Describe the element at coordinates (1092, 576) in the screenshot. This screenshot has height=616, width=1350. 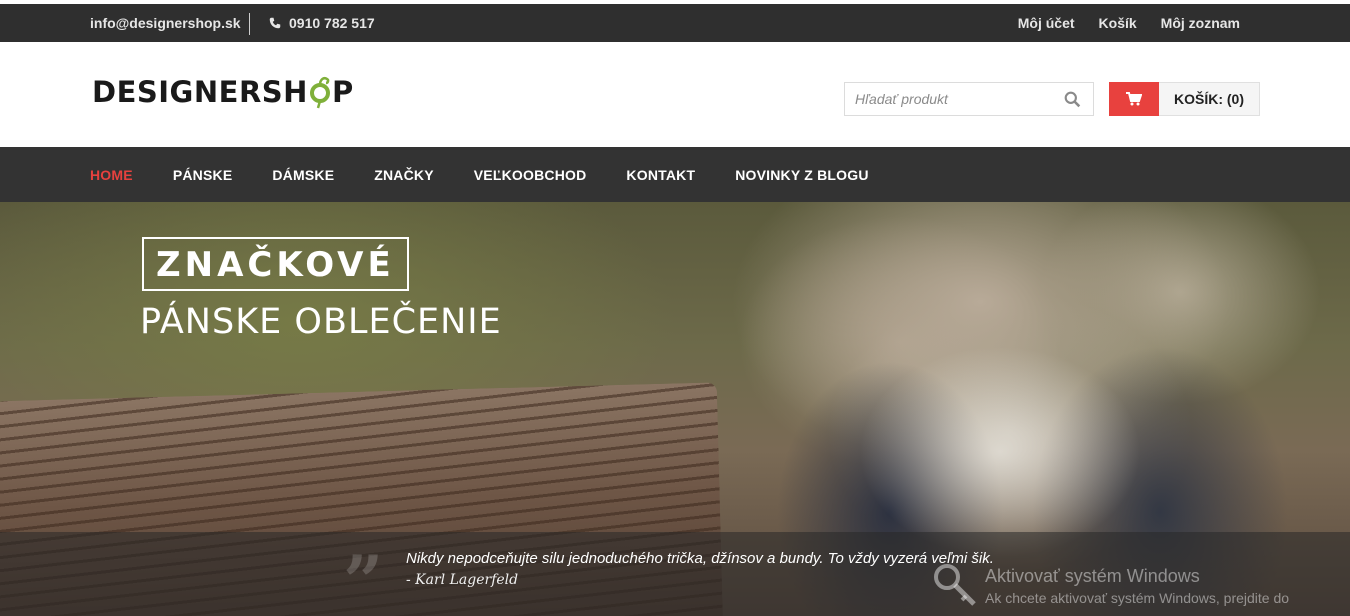
I see `watermark-title: Aktivovať systém Windows` at that location.